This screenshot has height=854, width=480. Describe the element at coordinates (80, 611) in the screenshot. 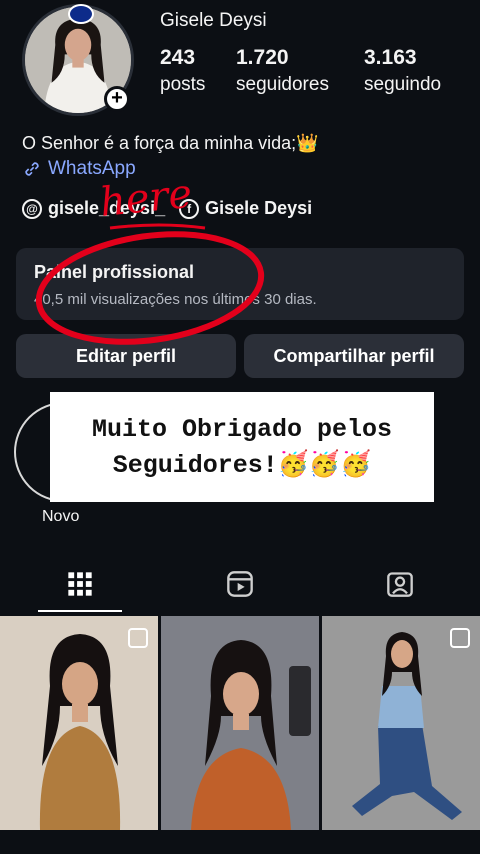

I see `active-tab-indicator` at that location.